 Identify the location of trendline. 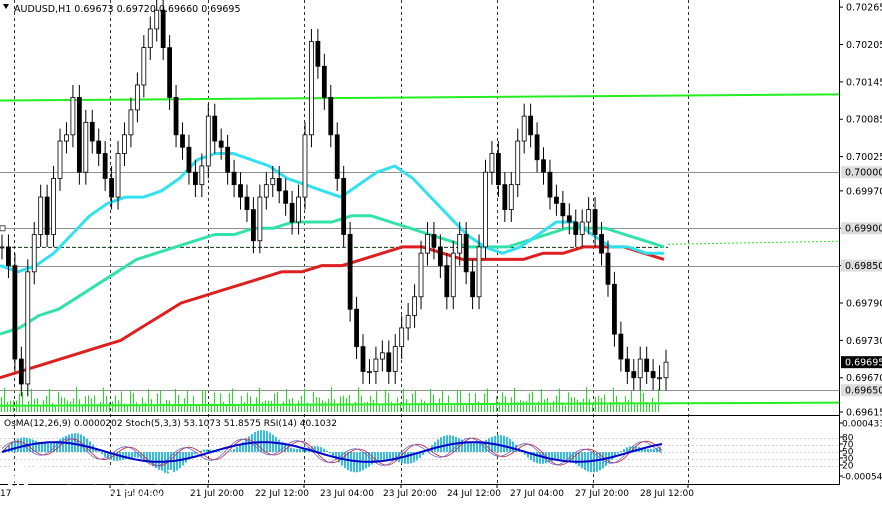
(420, 97).